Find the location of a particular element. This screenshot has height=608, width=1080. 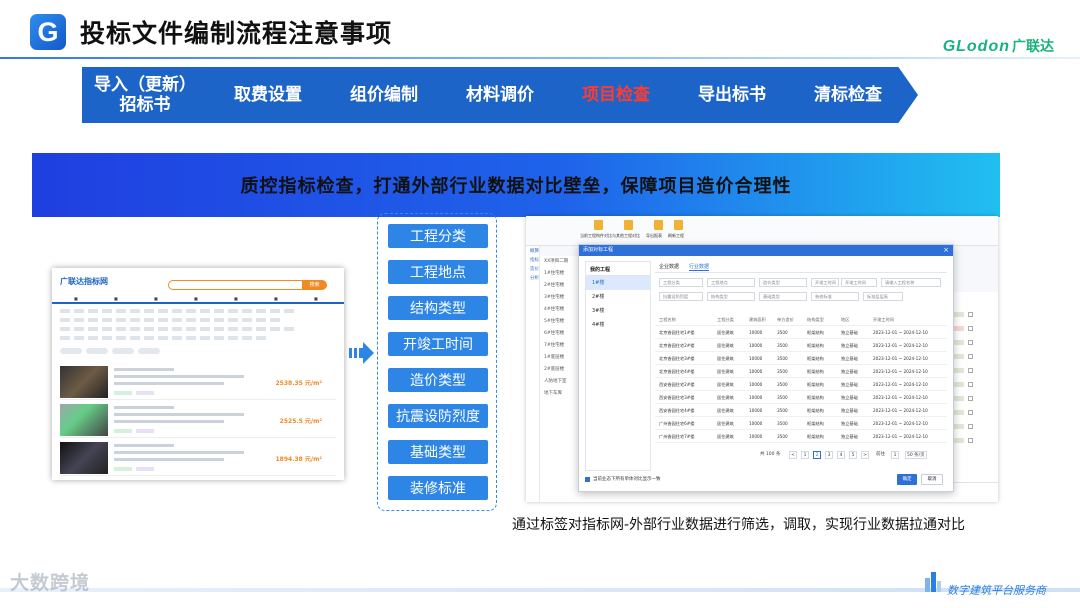

filter-seismic: 抗震设防烈度 is located at coordinates (681, 296).